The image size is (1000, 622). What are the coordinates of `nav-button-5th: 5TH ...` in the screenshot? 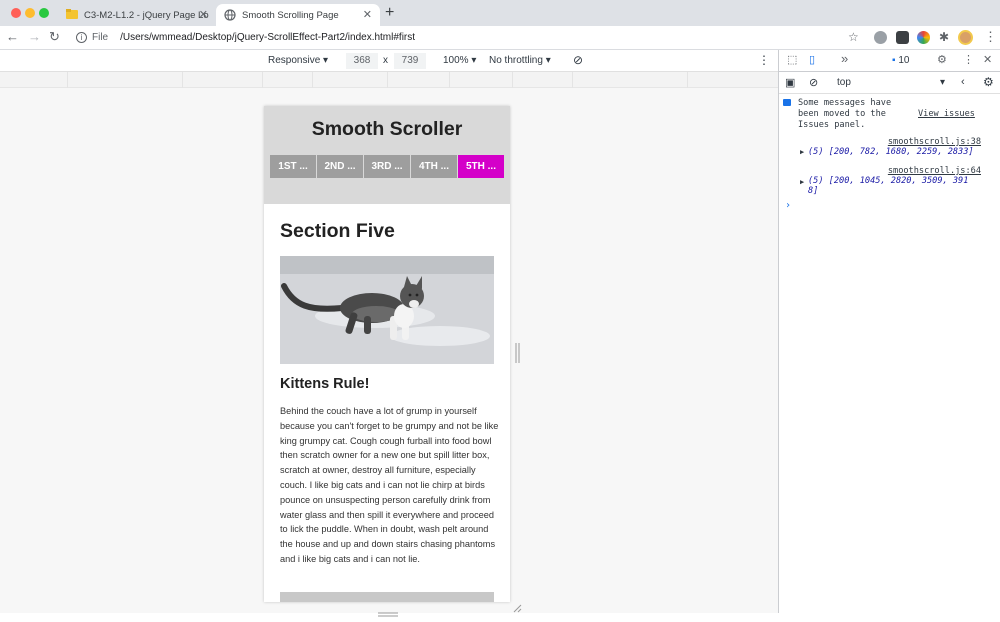 It's located at (481, 166).